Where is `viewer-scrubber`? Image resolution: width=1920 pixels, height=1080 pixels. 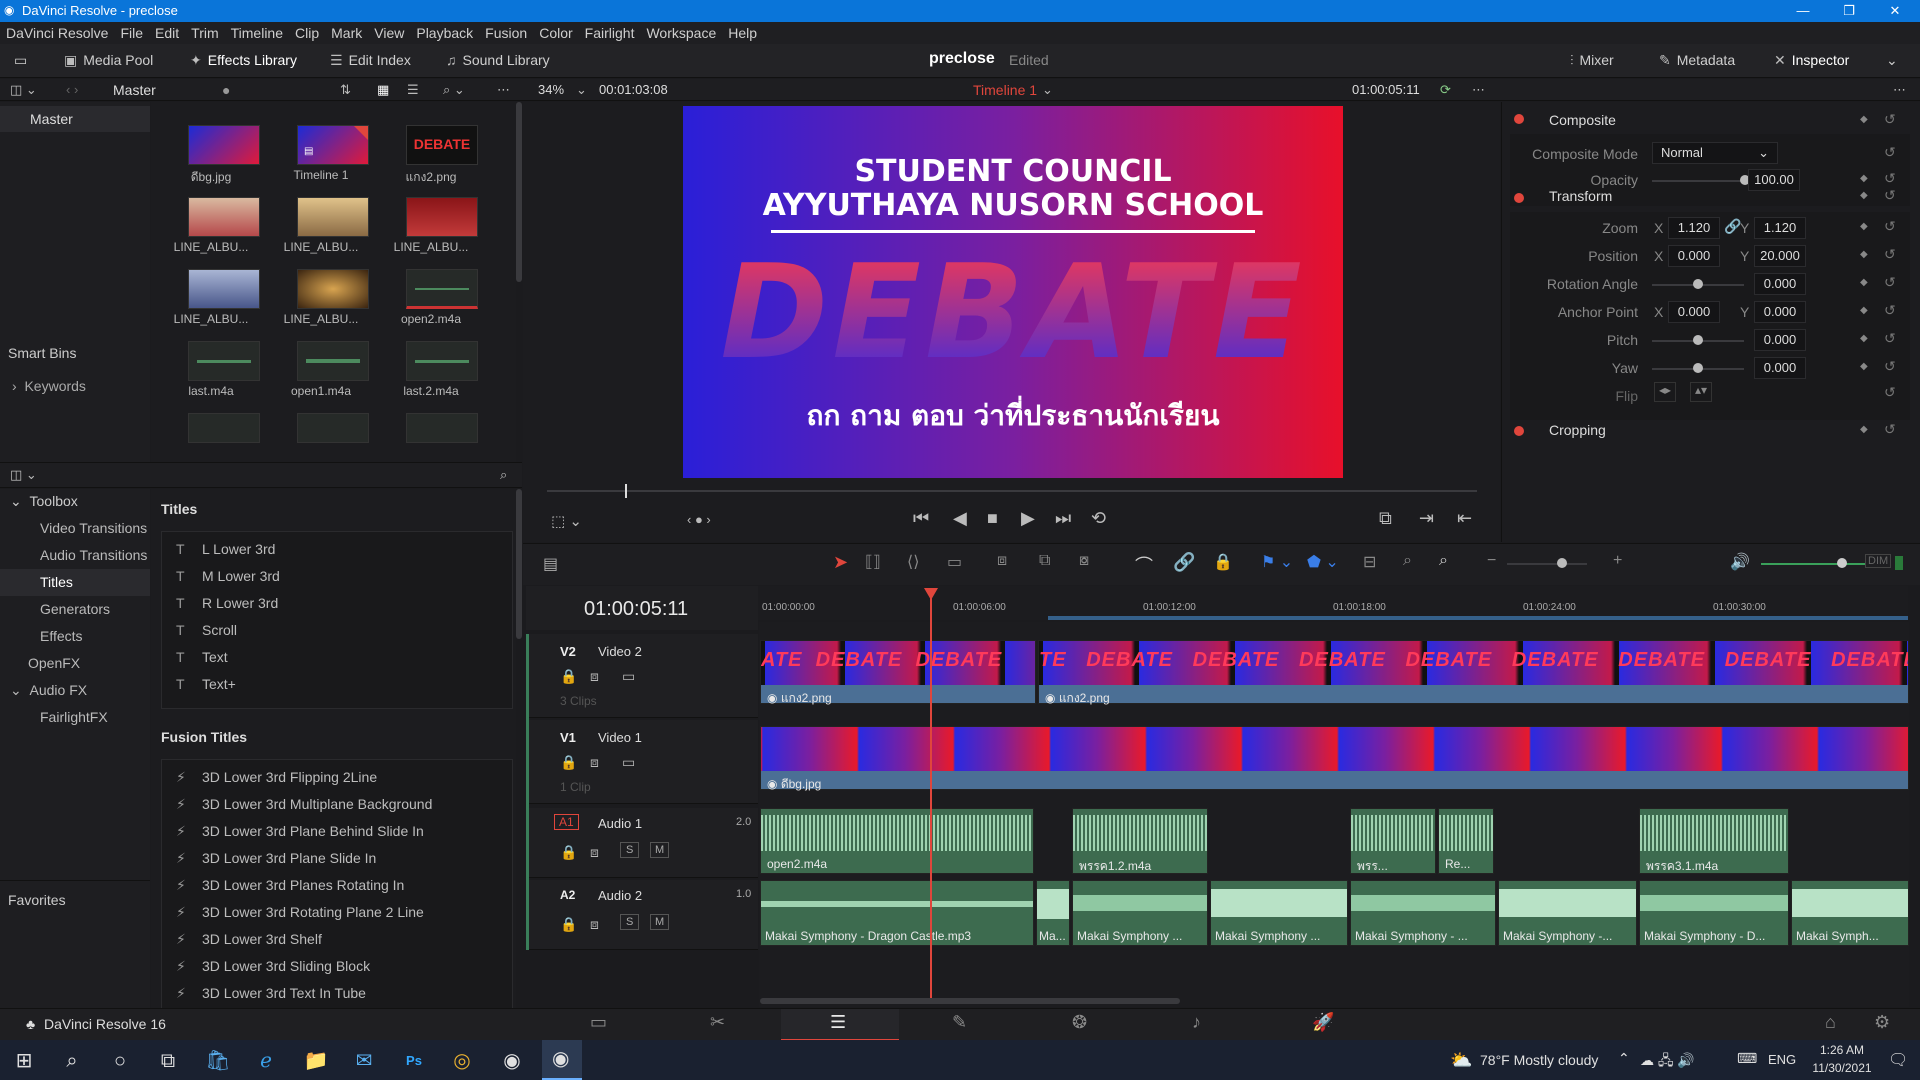 viewer-scrubber is located at coordinates (1012, 491).